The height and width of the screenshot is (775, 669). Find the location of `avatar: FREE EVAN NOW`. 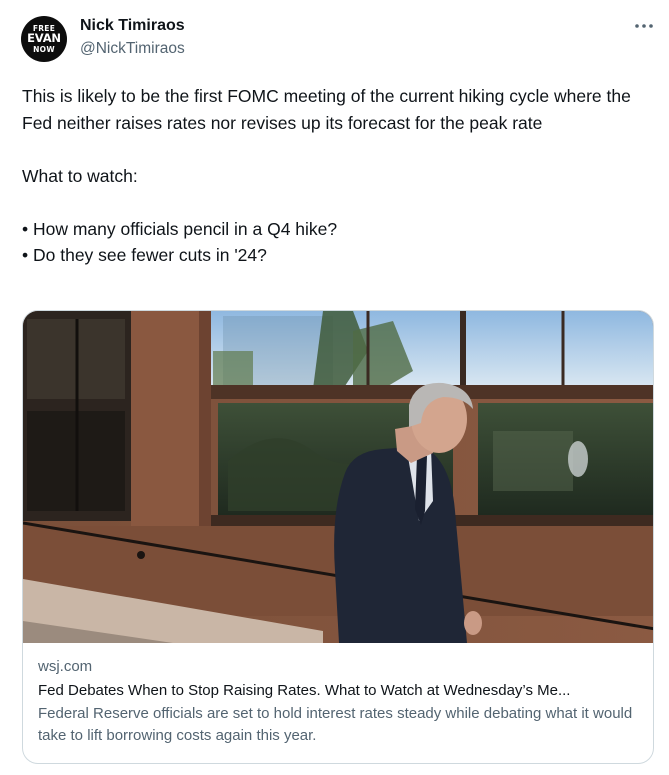

avatar: FREE EVAN NOW is located at coordinates (44, 39).